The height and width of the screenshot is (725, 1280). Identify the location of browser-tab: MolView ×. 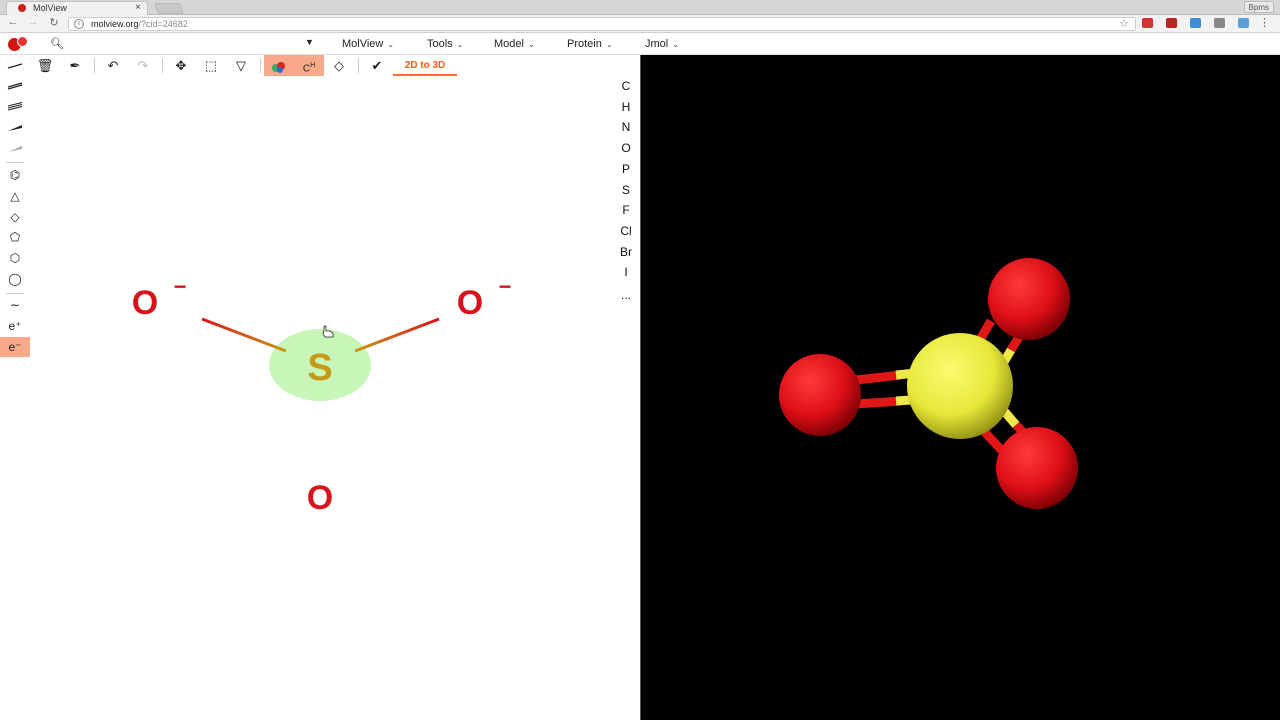
(77, 8).